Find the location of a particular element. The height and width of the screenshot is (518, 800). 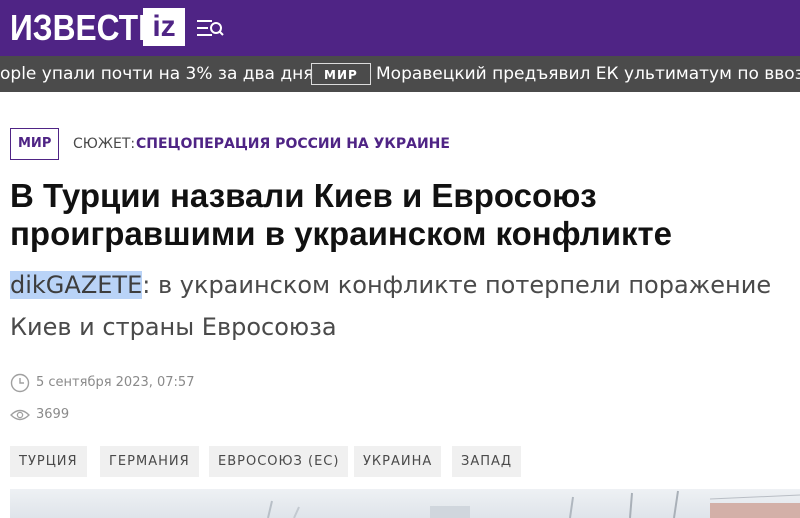

highlighted-source: dikGAZETE is located at coordinates (76, 285).